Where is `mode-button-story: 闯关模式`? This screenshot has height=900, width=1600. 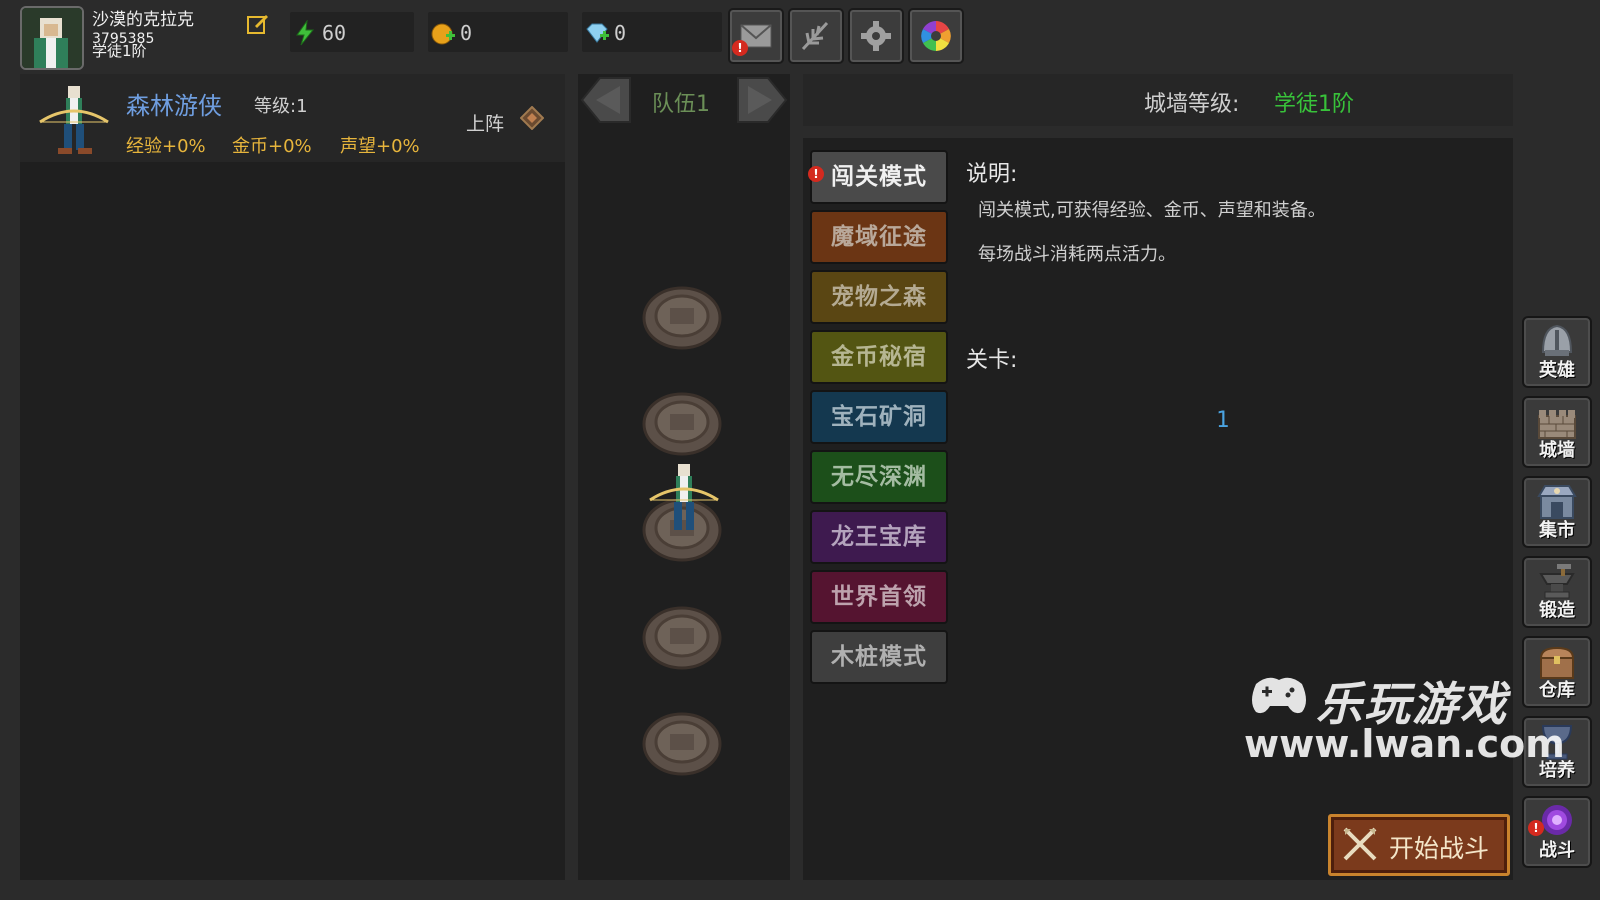
mode-button-story: 闯关模式 is located at coordinates (879, 177).